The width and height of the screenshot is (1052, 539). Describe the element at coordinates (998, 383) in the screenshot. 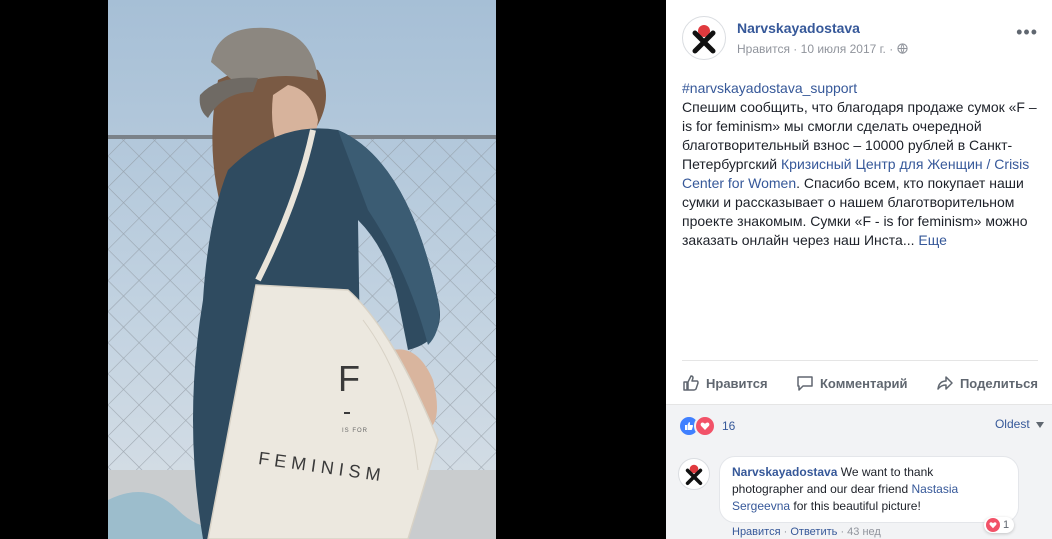

I see `share-button-label: Поделиться` at that location.